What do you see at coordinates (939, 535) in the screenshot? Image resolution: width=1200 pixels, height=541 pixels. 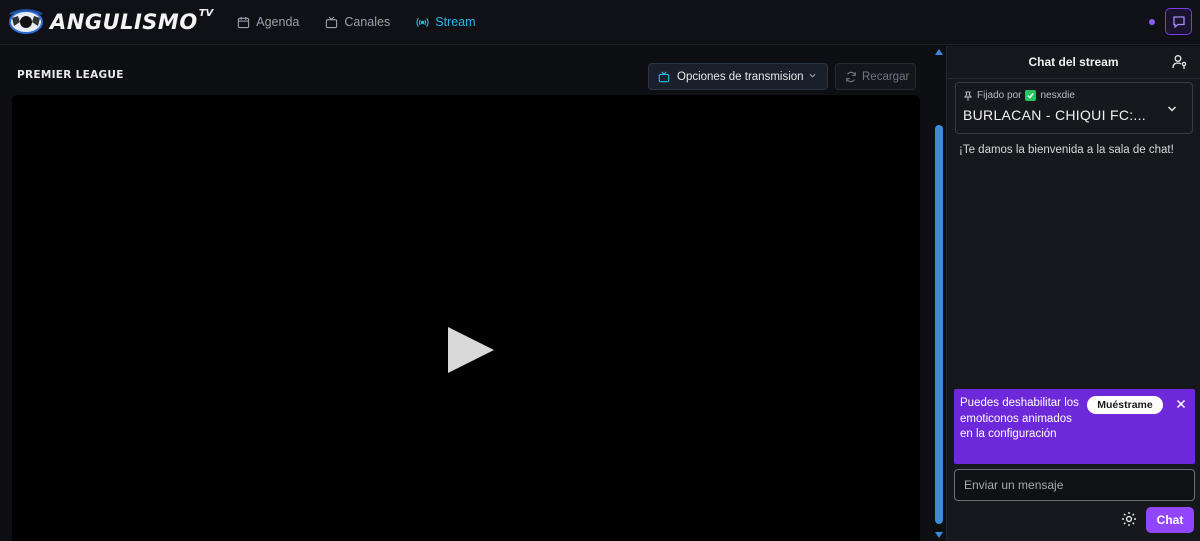 I see `scroll-down-arrow-icon` at bounding box center [939, 535].